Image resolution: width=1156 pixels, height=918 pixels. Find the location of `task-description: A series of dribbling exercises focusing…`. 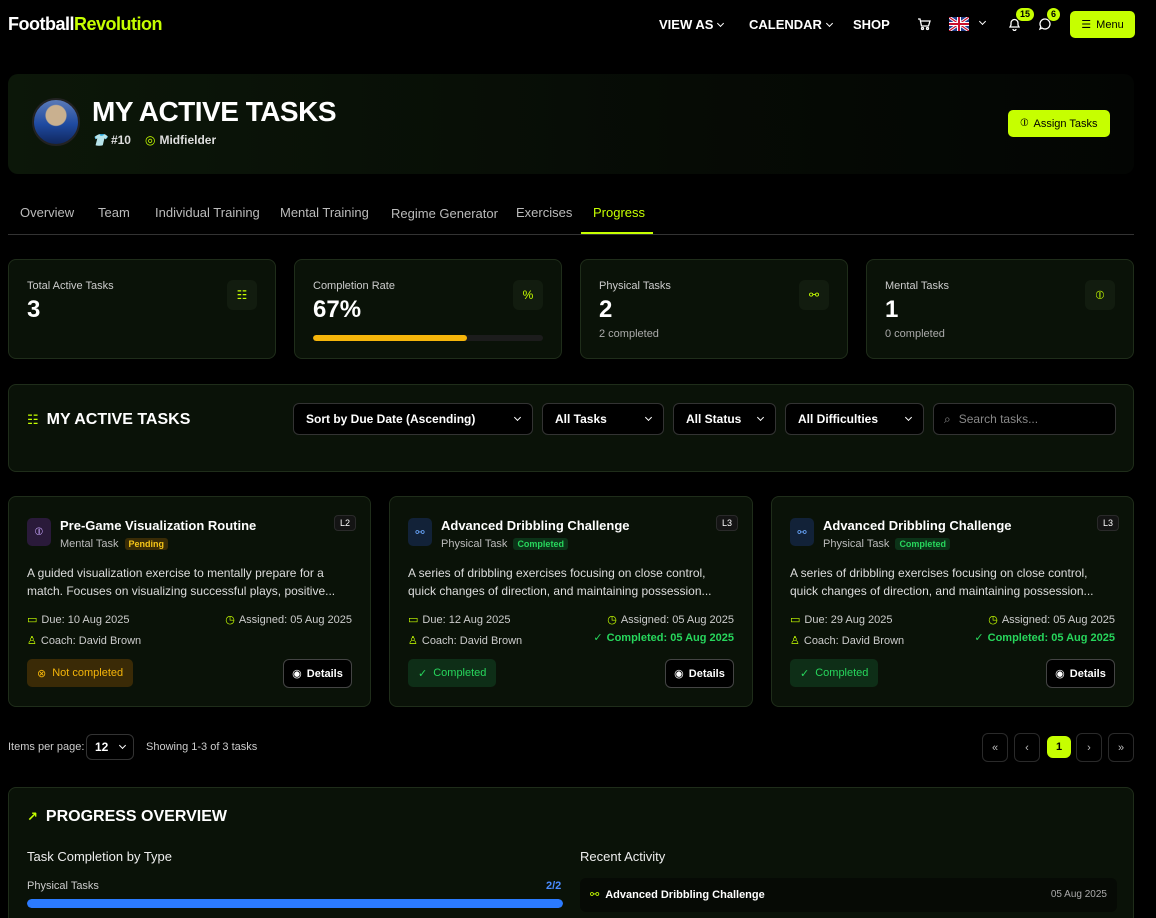

task-description: A series of dribbling exercises focusing… is located at coordinates (560, 582).